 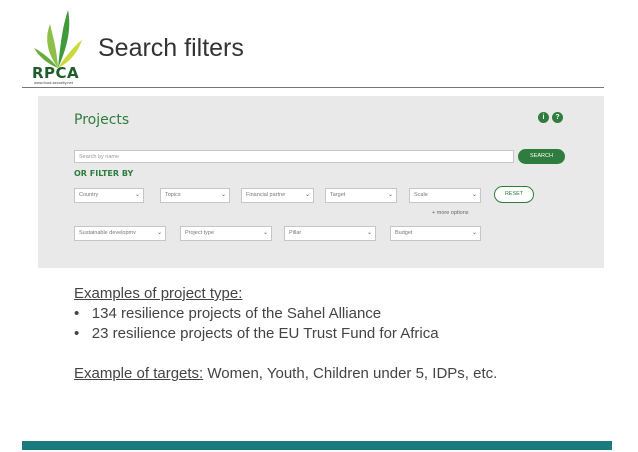 I want to click on filter-heading: OR FILTER BY, so click(x=104, y=173).